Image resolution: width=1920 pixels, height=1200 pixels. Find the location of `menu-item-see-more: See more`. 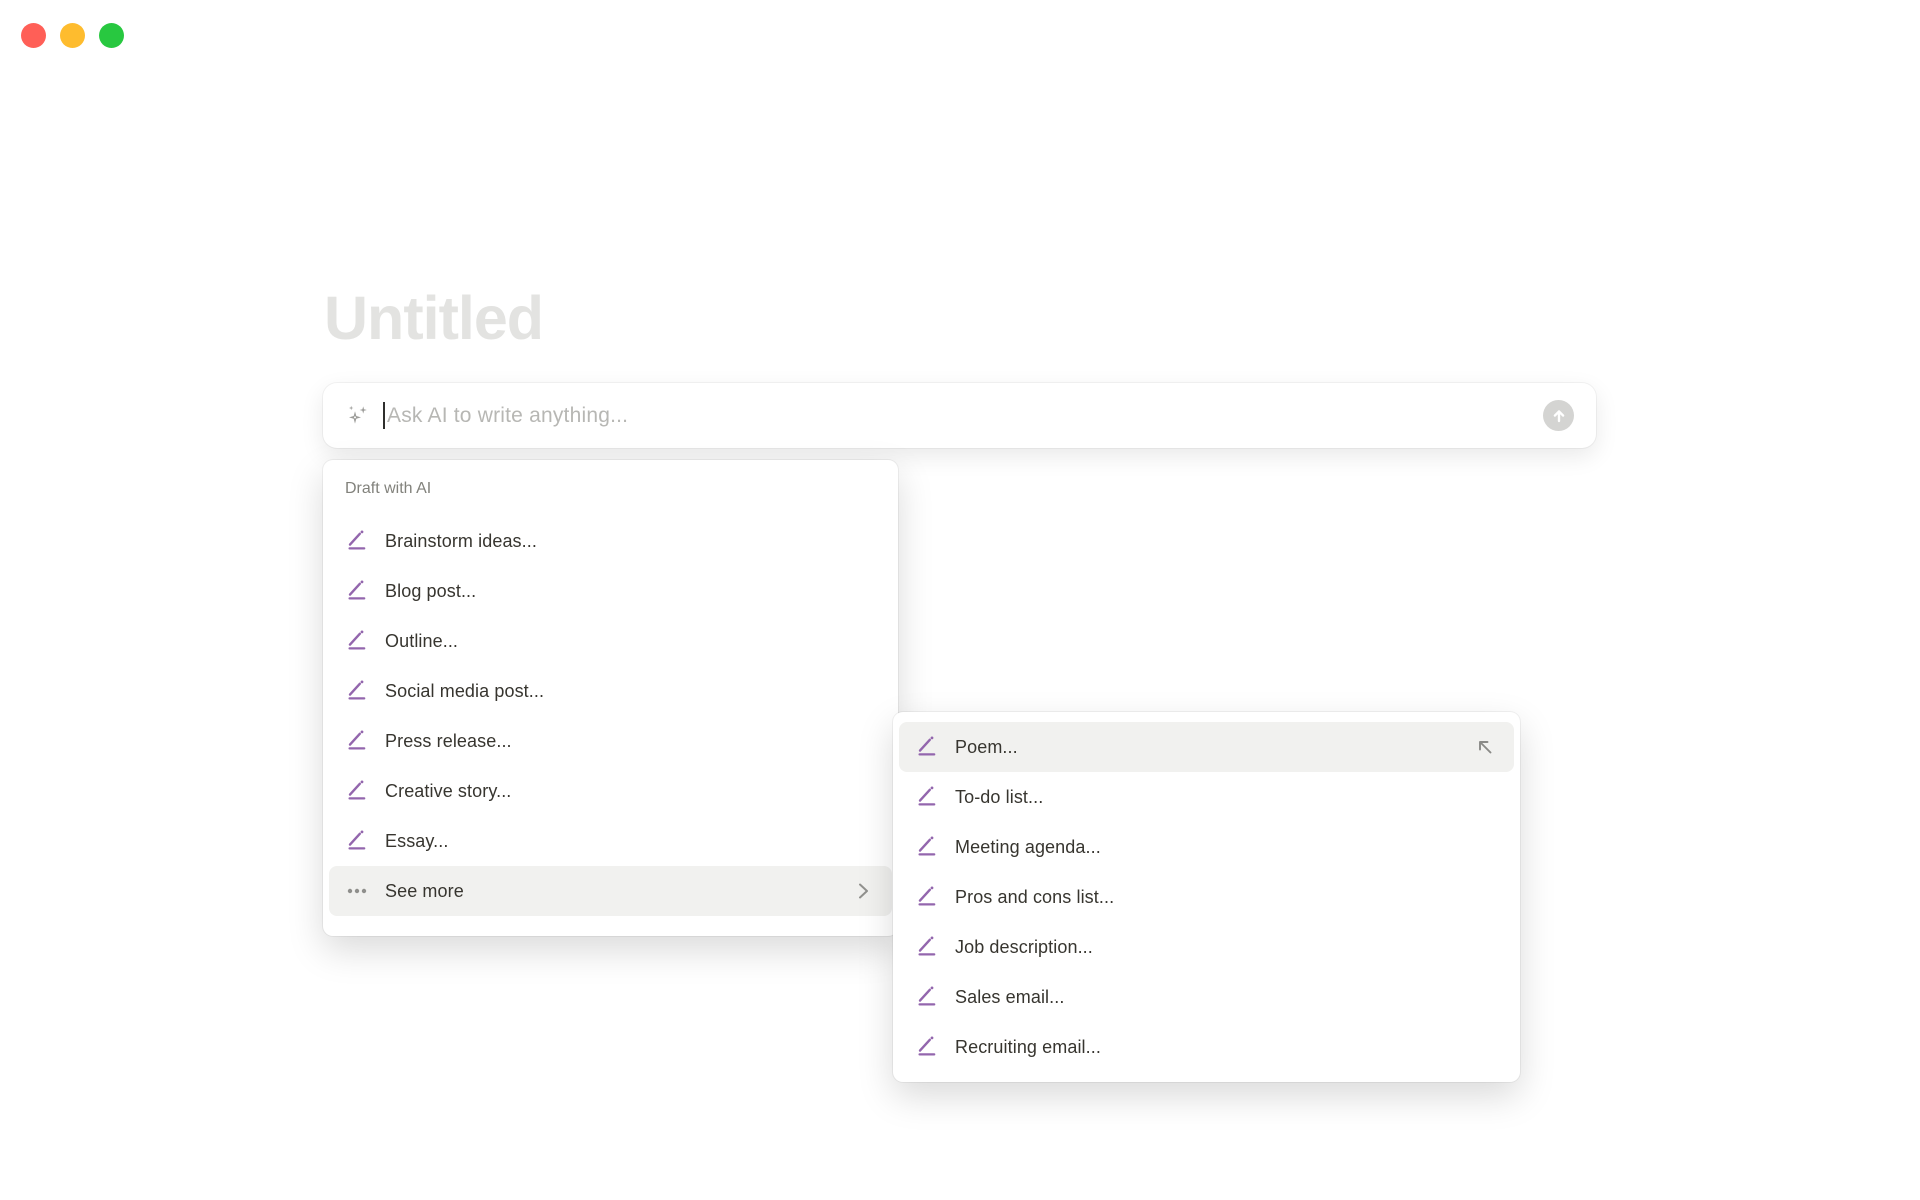

menu-item-see-more: See more is located at coordinates (610, 891).